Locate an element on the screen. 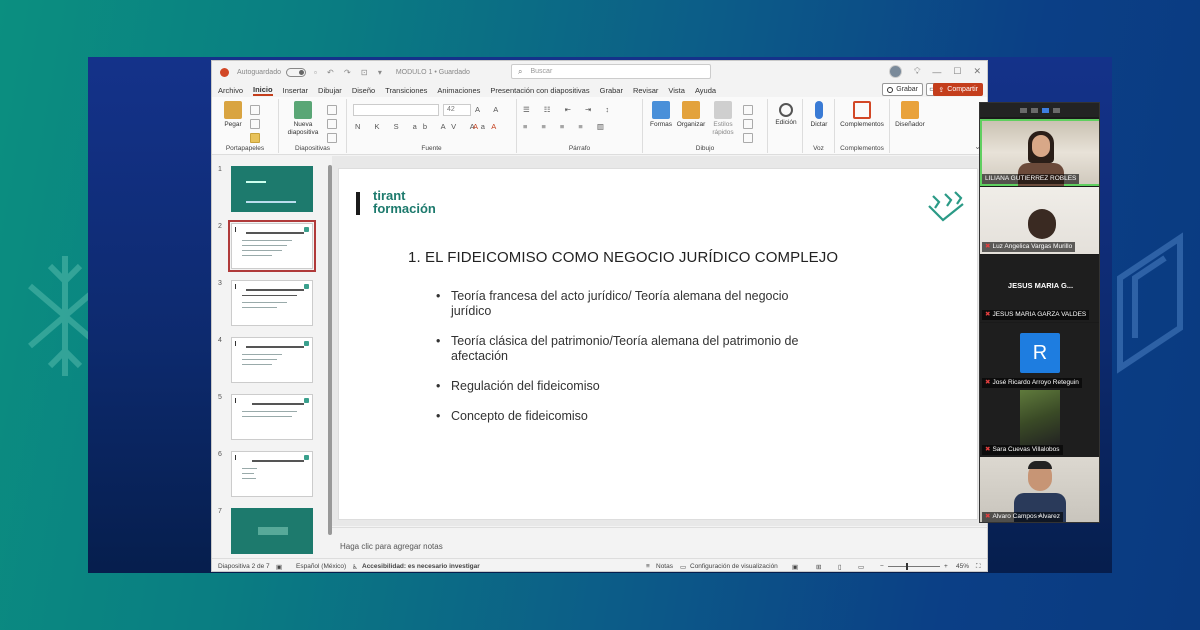 The width and height of the screenshot is (1200, 630). new-slide-button: Nueva diapositiva is located at coordinates (303, 119).